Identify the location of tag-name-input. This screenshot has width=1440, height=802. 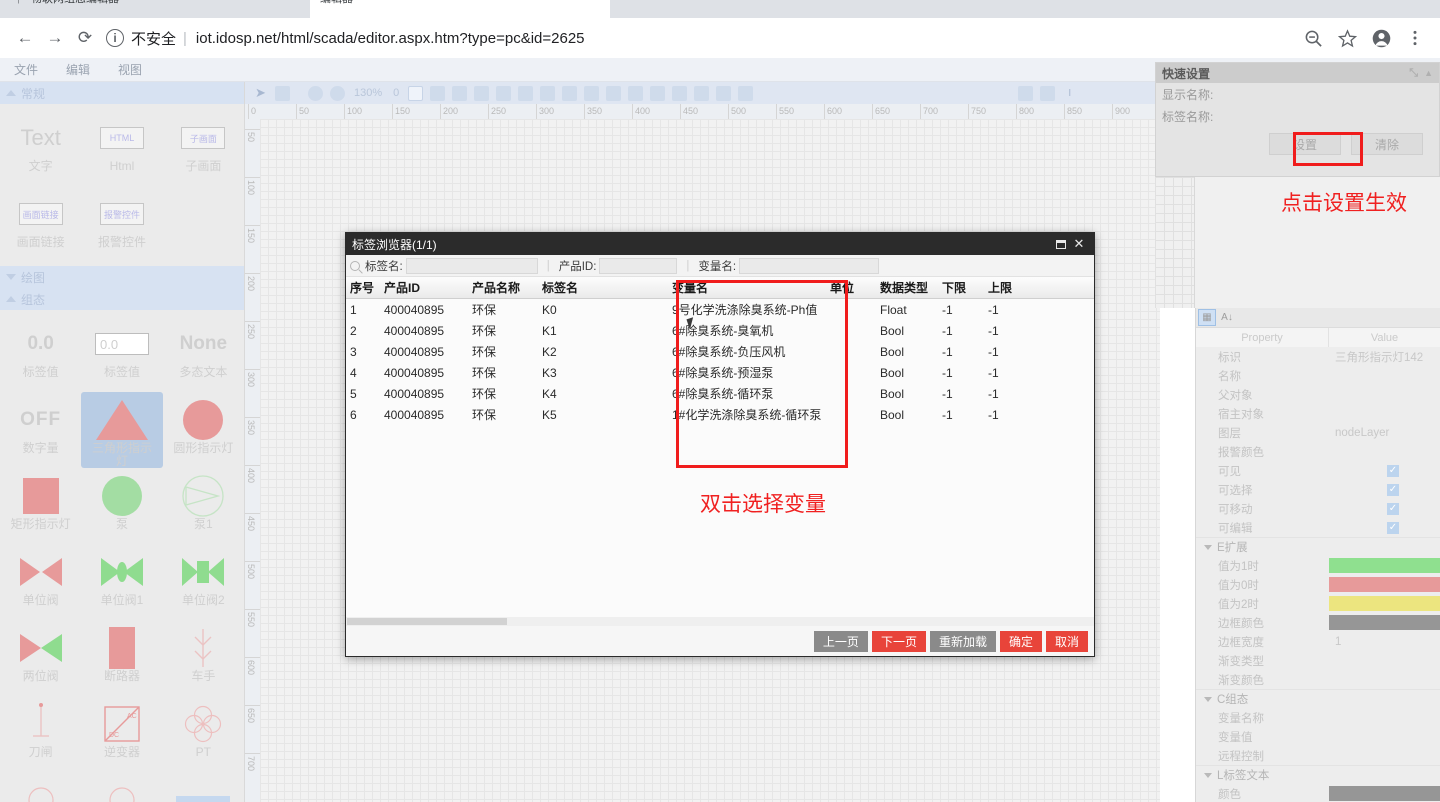
(1329, 116).